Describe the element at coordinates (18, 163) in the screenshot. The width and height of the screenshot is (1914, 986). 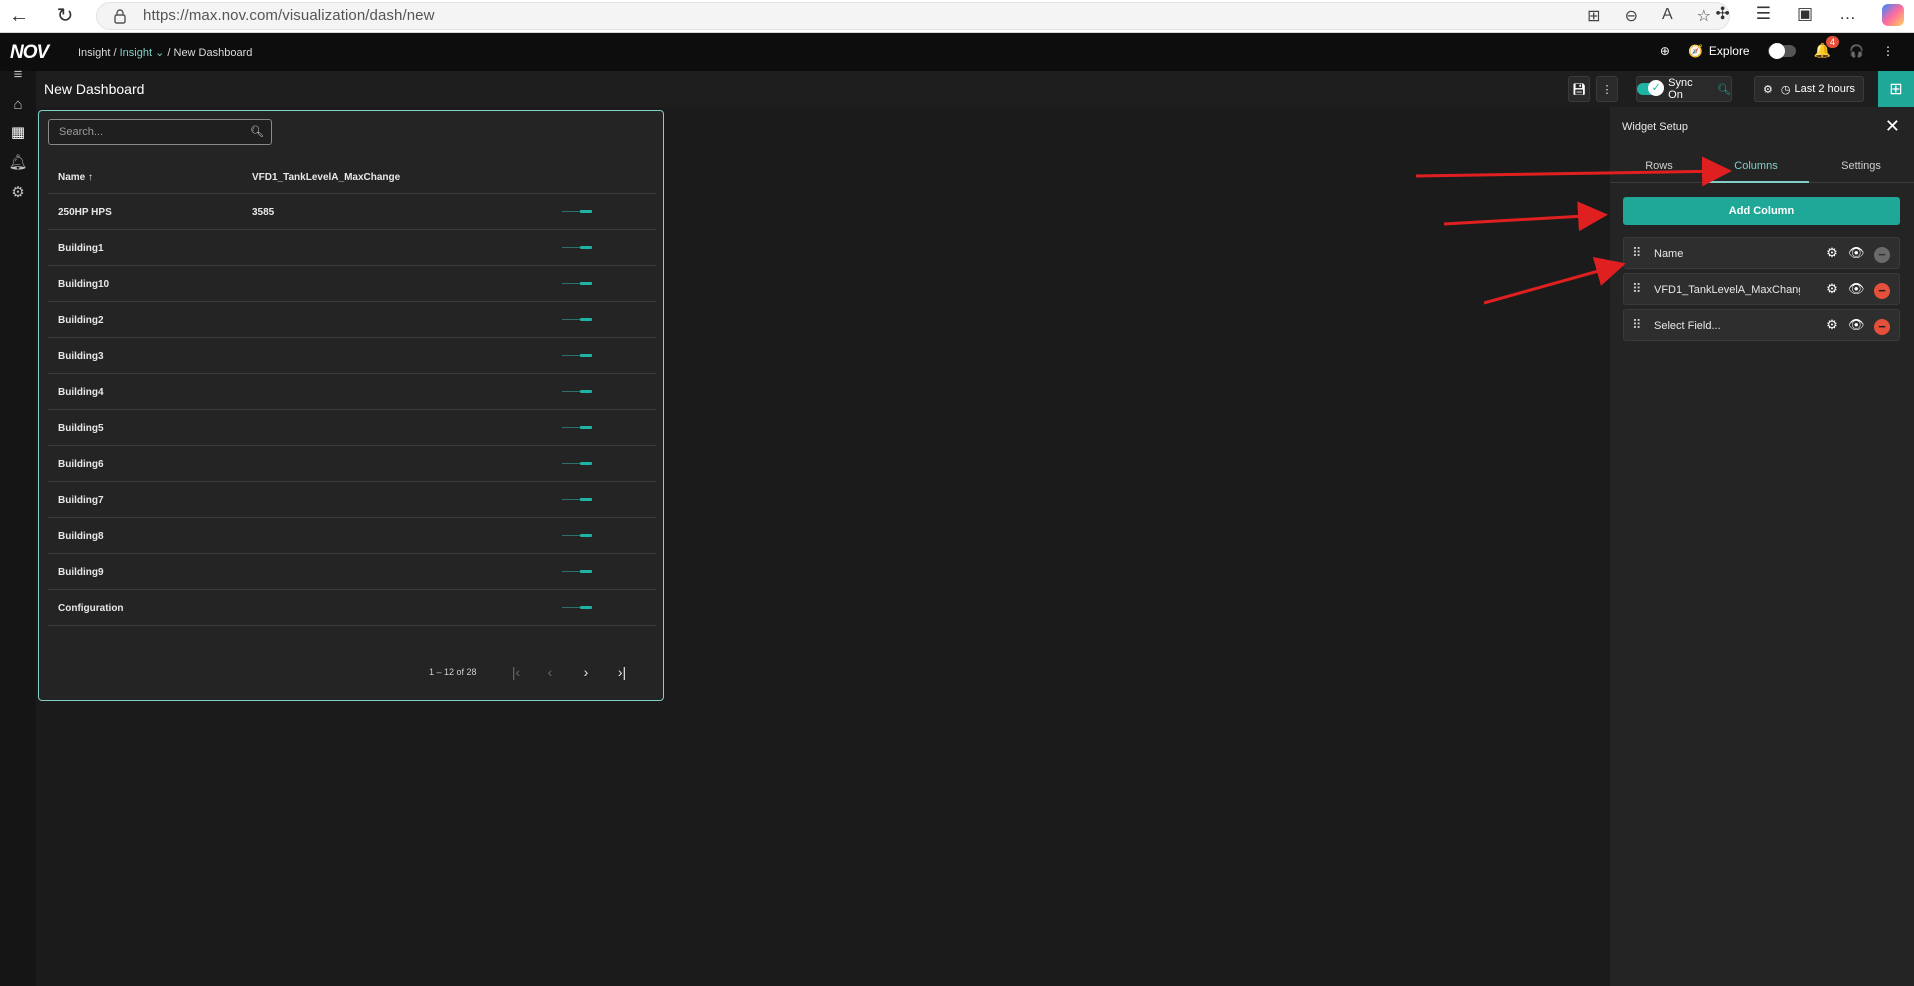
I see `alerts-bell-icon: 🔔︎` at that location.